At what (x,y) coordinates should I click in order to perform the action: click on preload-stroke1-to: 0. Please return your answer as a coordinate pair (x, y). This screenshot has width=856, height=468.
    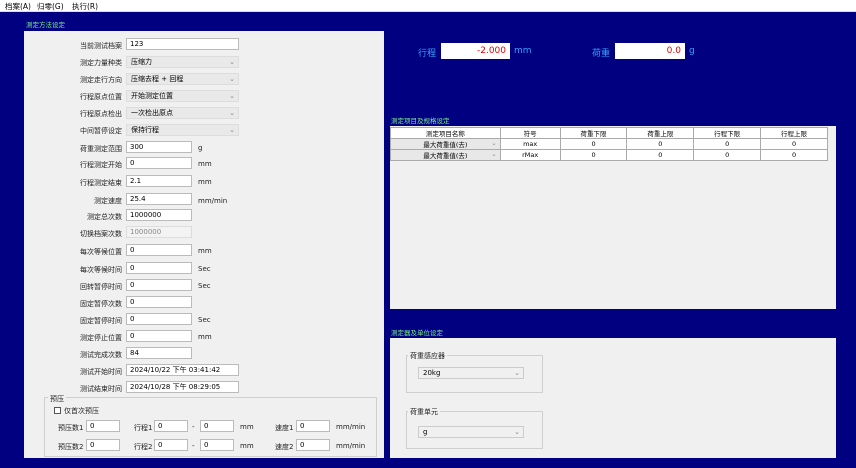
    Looking at the image, I should click on (217, 426).